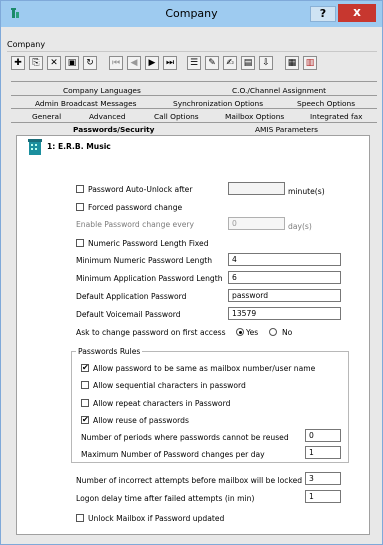 This screenshot has height=545, width=383. Describe the element at coordinates (140, 189) in the screenshot. I see `auto-unlock-label: Password Auto-Unlock after` at that location.